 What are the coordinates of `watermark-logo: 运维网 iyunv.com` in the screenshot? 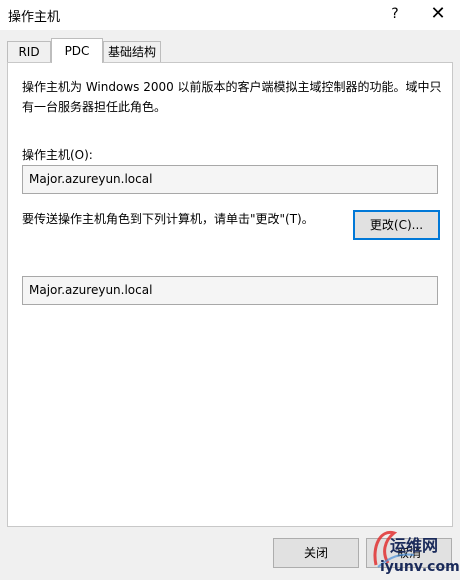 It's located at (415, 542).